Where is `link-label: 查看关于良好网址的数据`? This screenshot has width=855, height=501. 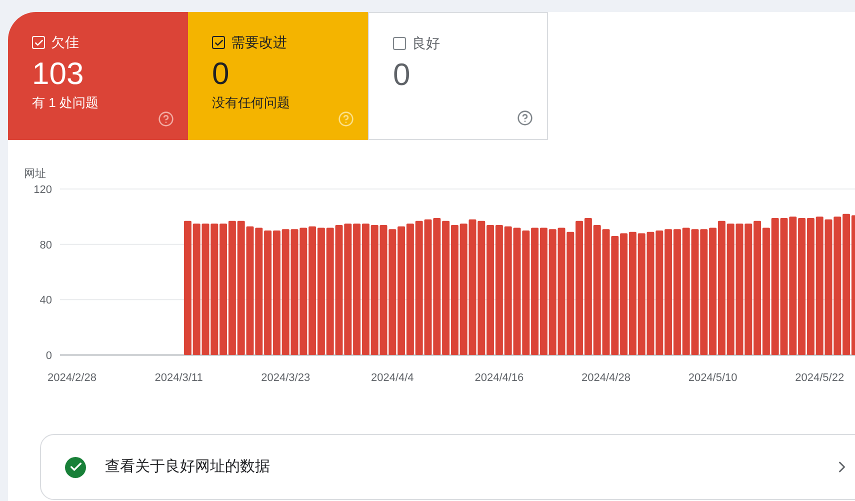
link-label: 查看关于良好网址的数据 is located at coordinates (187, 466).